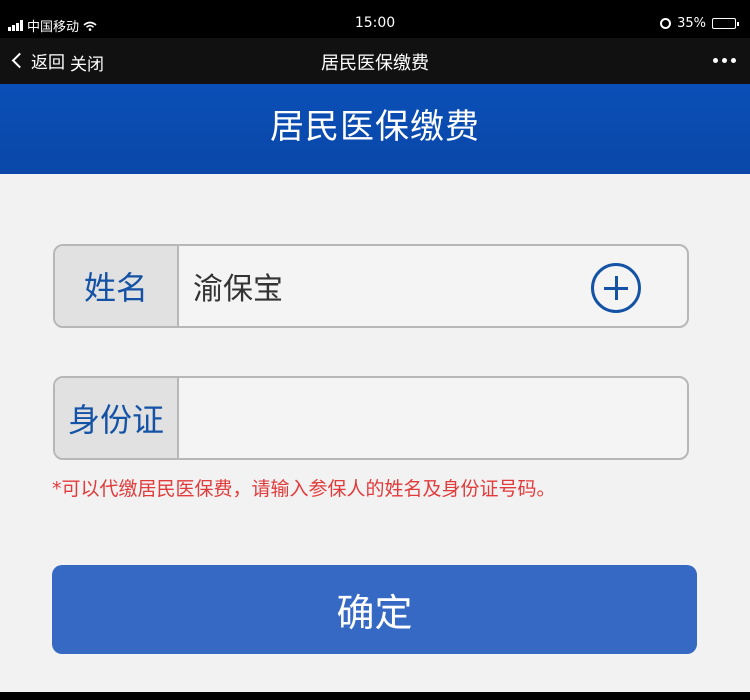 The height and width of the screenshot is (700, 750). I want to click on id-input, so click(433, 418).